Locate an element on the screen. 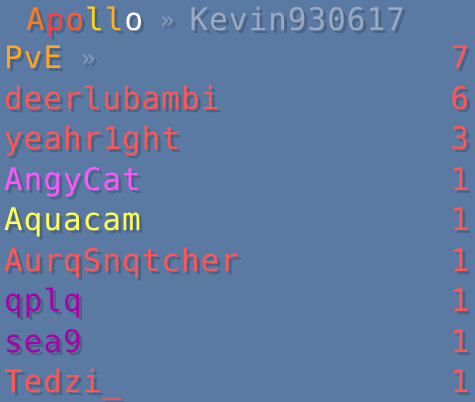  player-entry-name: deerlubambi is located at coordinates (112, 98).